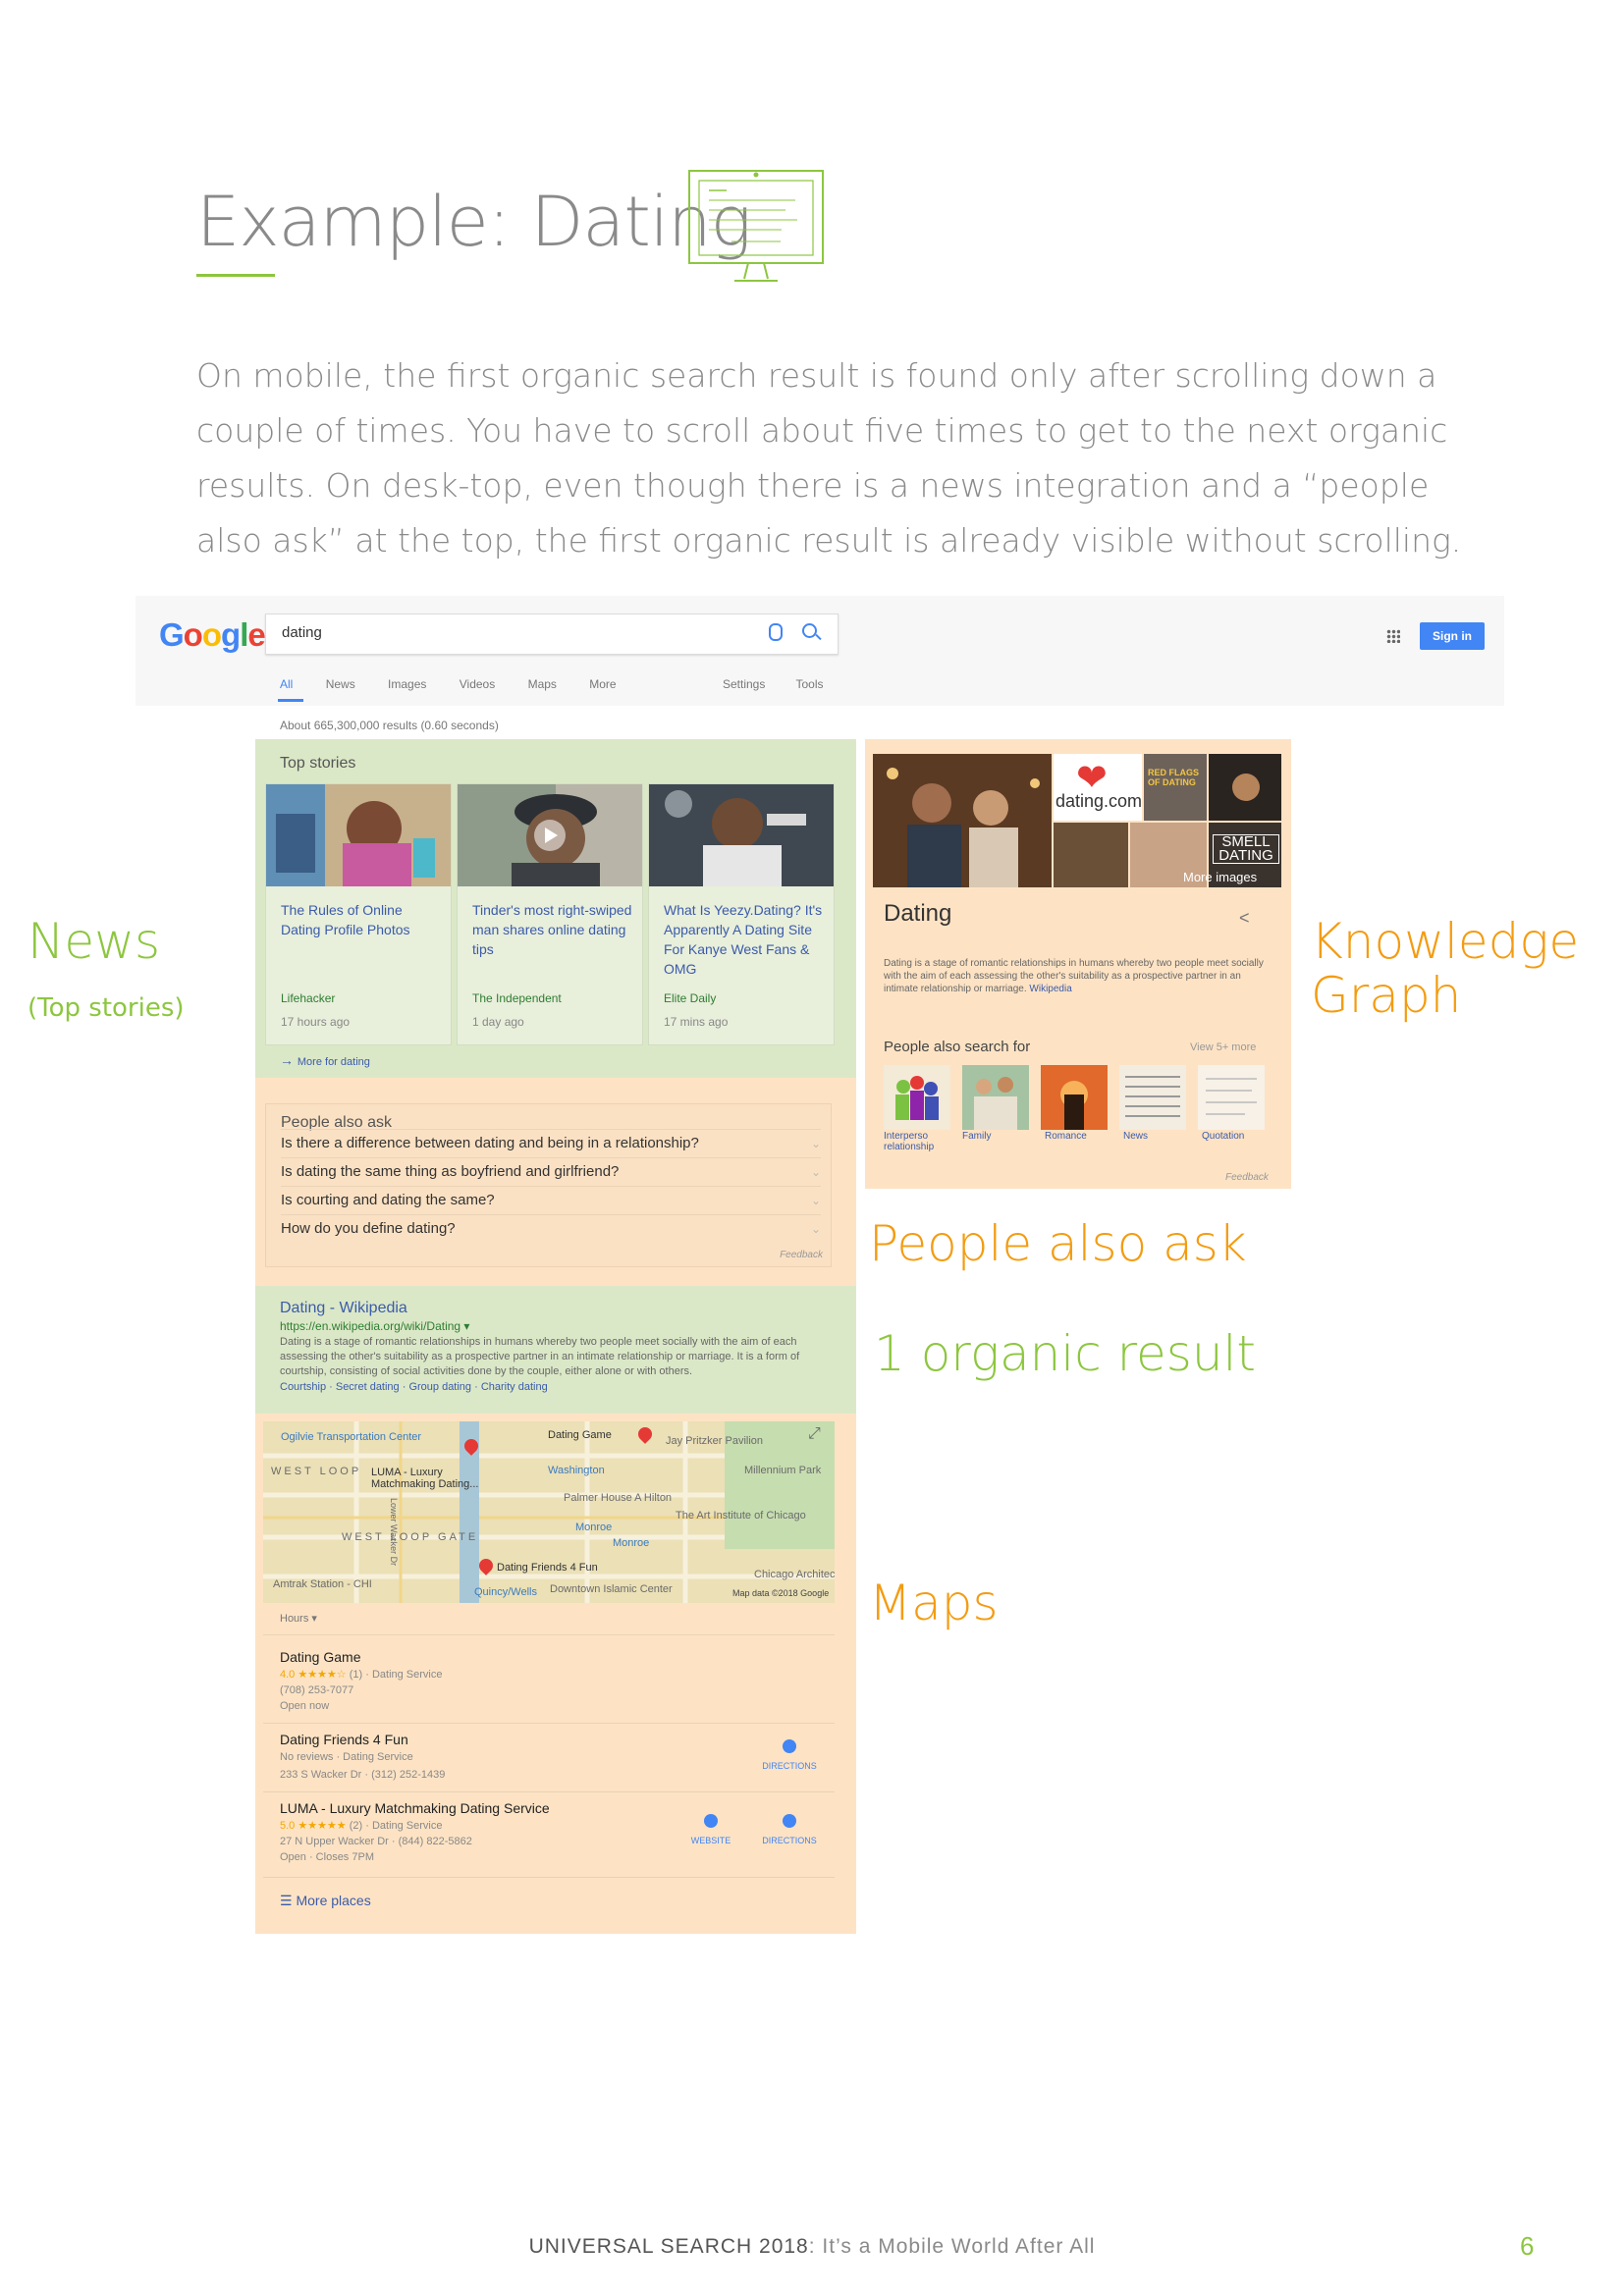 The image size is (1624, 2296). I want to click on map-label-west-loop-gate: WEST LOOP GATE, so click(410, 1537).